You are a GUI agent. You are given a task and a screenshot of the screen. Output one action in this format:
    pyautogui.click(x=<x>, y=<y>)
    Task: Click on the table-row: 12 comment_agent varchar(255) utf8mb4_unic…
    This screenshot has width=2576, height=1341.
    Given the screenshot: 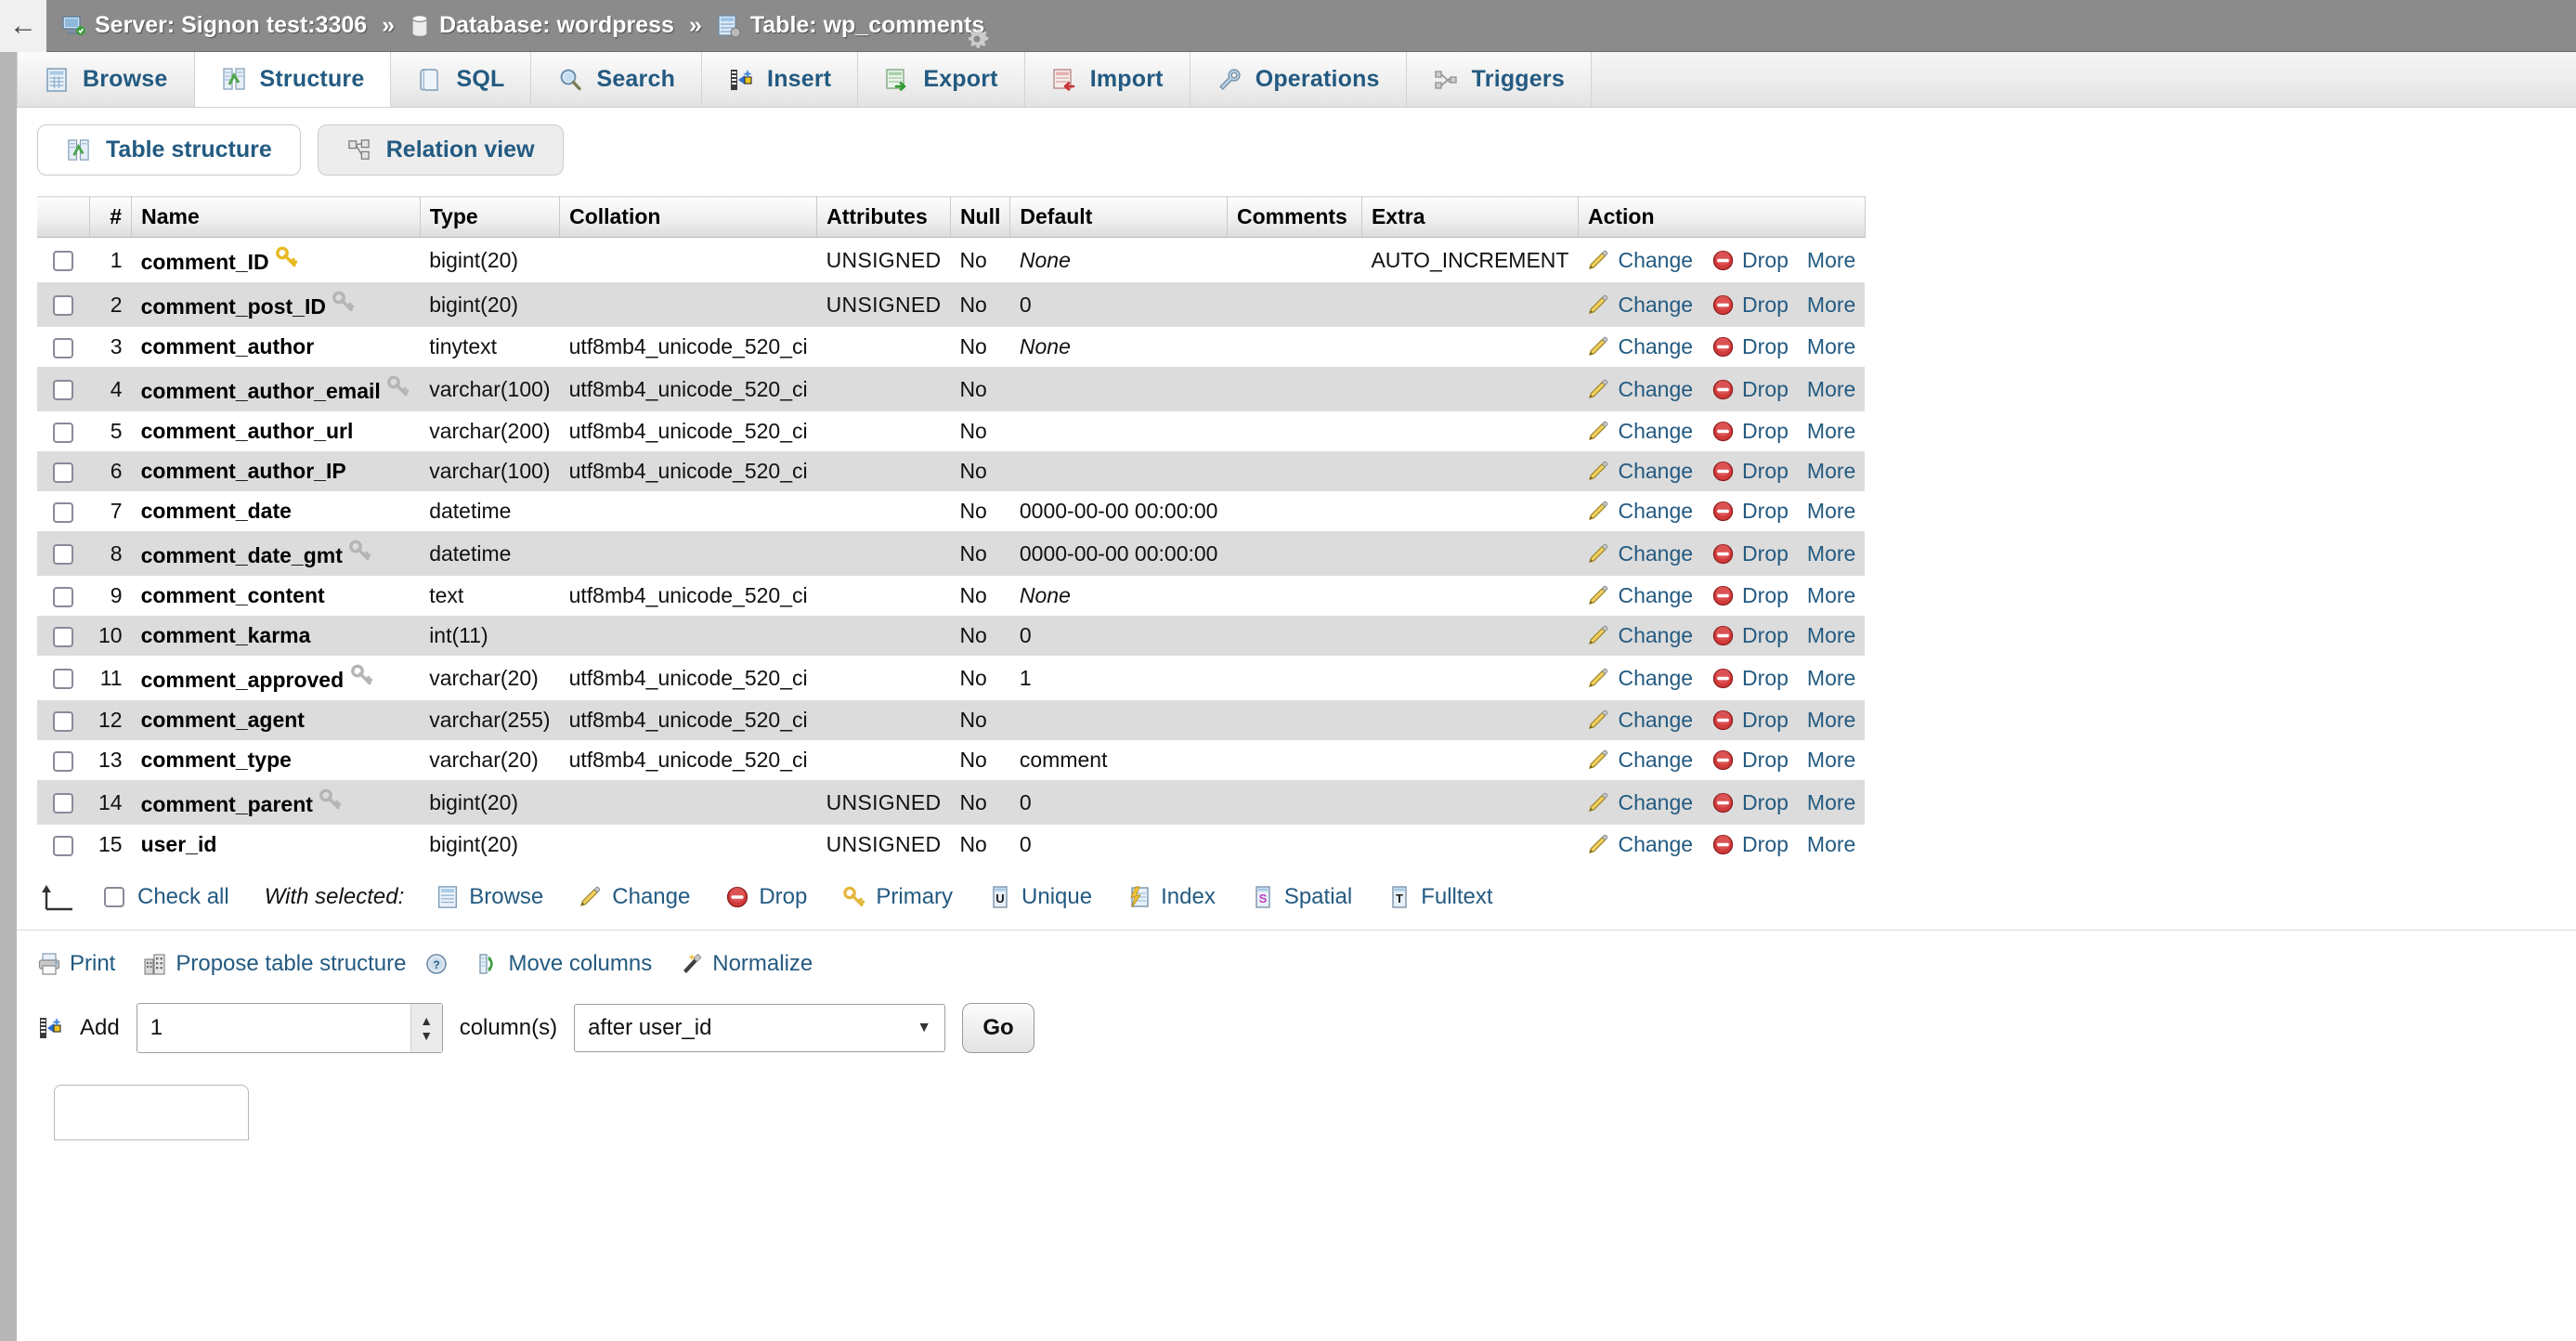 What is the action you would take?
    pyautogui.click(x=952, y=720)
    